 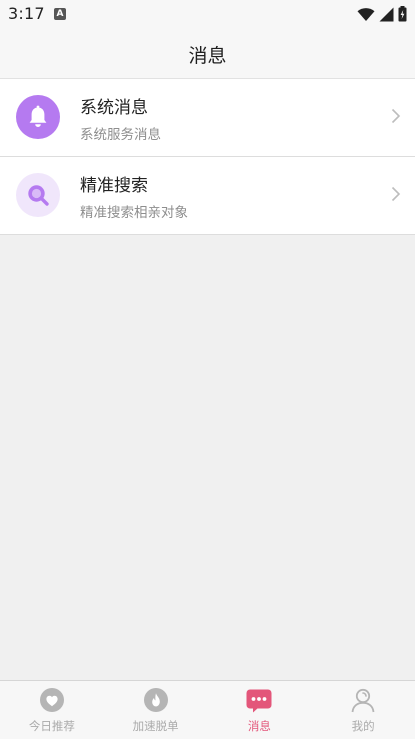 What do you see at coordinates (134, 213) in the screenshot?
I see `list-item-subtitle: 精准搜索相亲对象` at bounding box center [134, 213].